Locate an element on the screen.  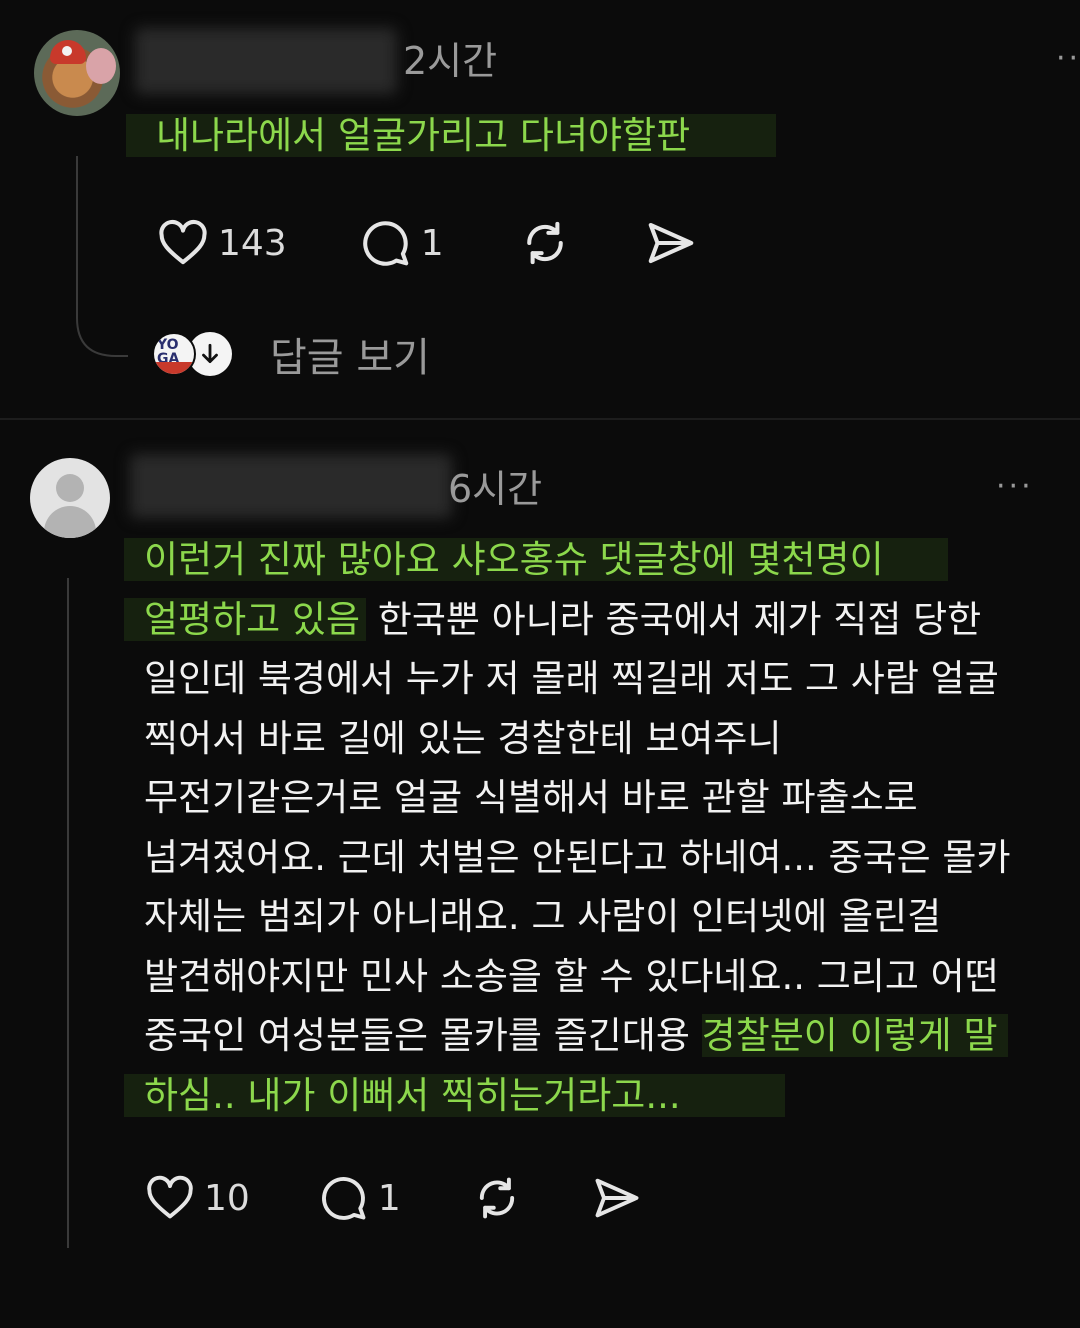
view-replies-label: 답글 보기 is located at coordinates (350, 358).